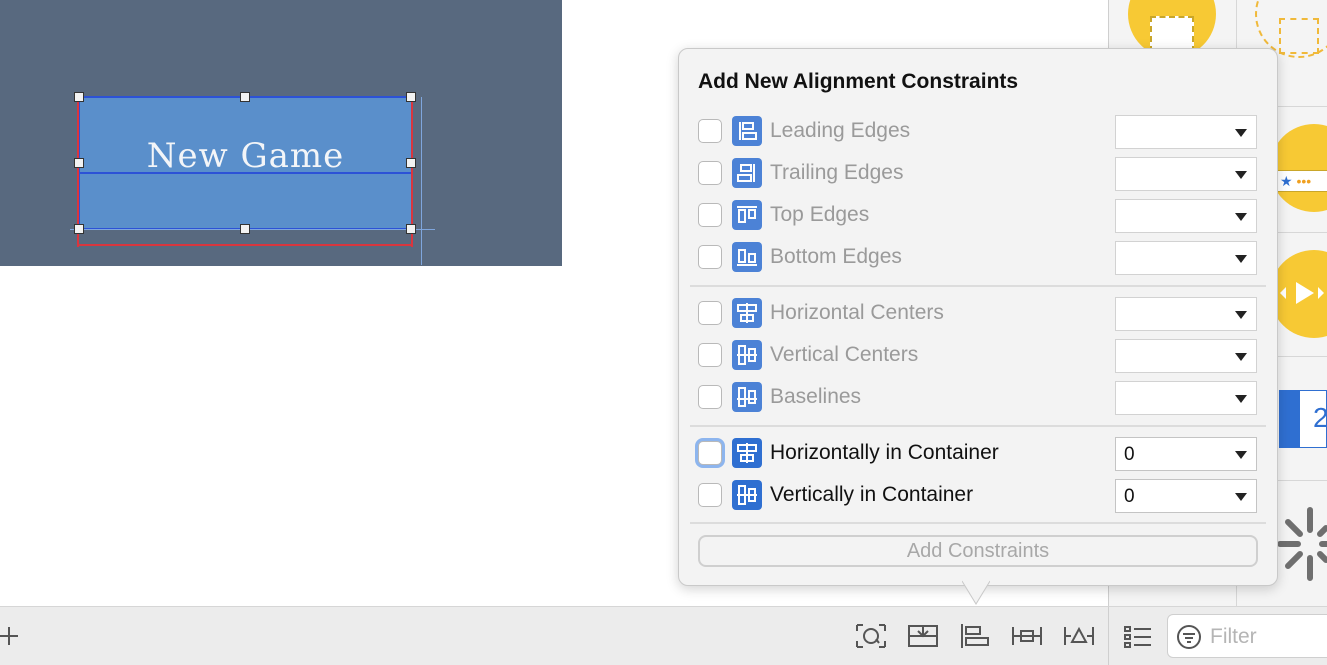 The width and height of the screenshot is (1327, 665). What do you see at coordinates (710, 453) in the screenshot?
I see `checkbox-horizontally-in-container` at bounding box center [710, 453].